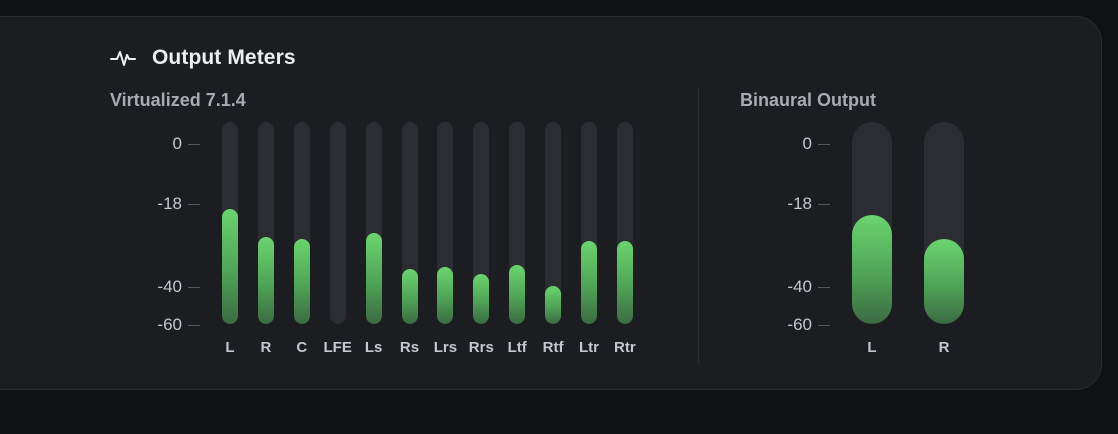 The width and height of the screenshot is (1118, 434). What do you see at coordinates (337, 347) in the screenshot?
I see `channel-label: LFE` at bounding box center [337, 347].